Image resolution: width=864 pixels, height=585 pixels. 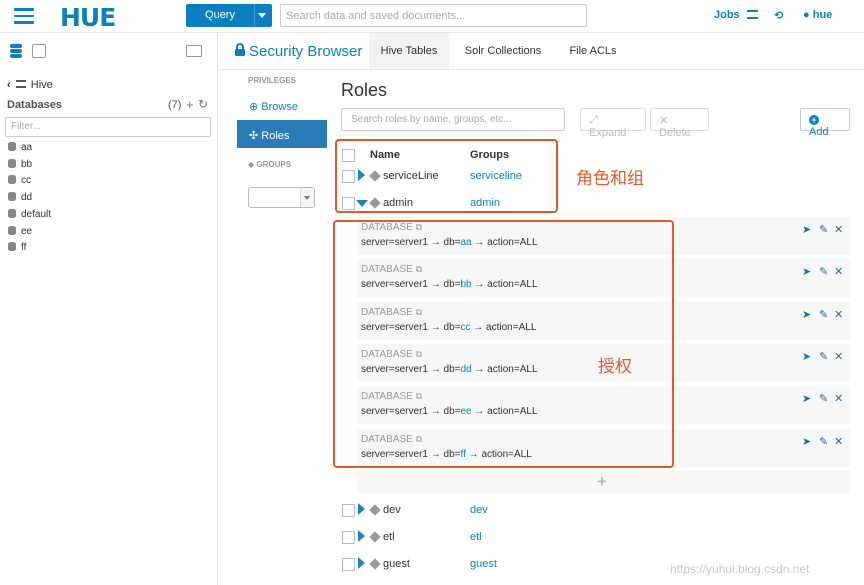 I want to click on sidenav-item-roles: ✣ Roles, so click(x=282, y=134).